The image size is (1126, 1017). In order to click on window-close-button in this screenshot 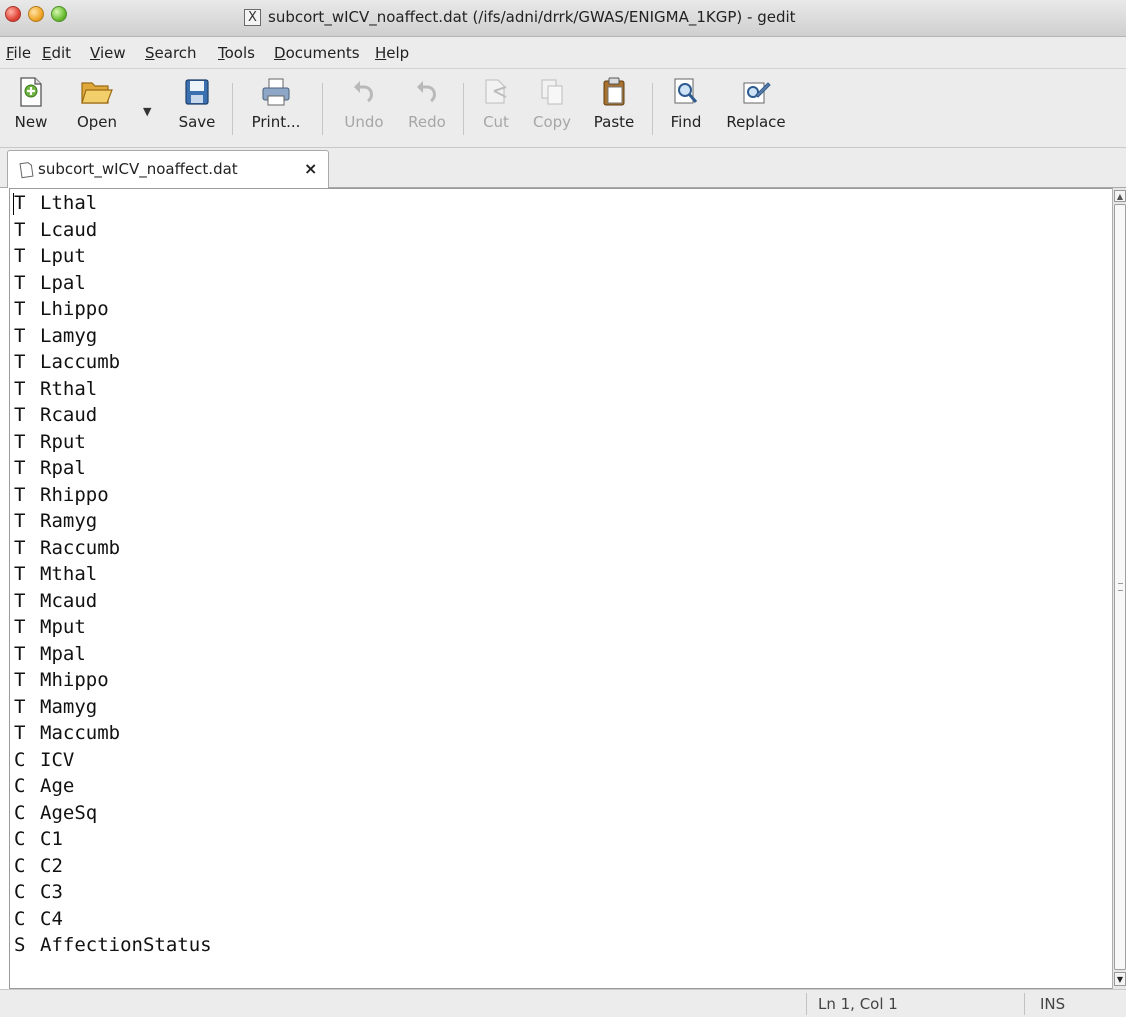, I will do `click(13, 14)`.